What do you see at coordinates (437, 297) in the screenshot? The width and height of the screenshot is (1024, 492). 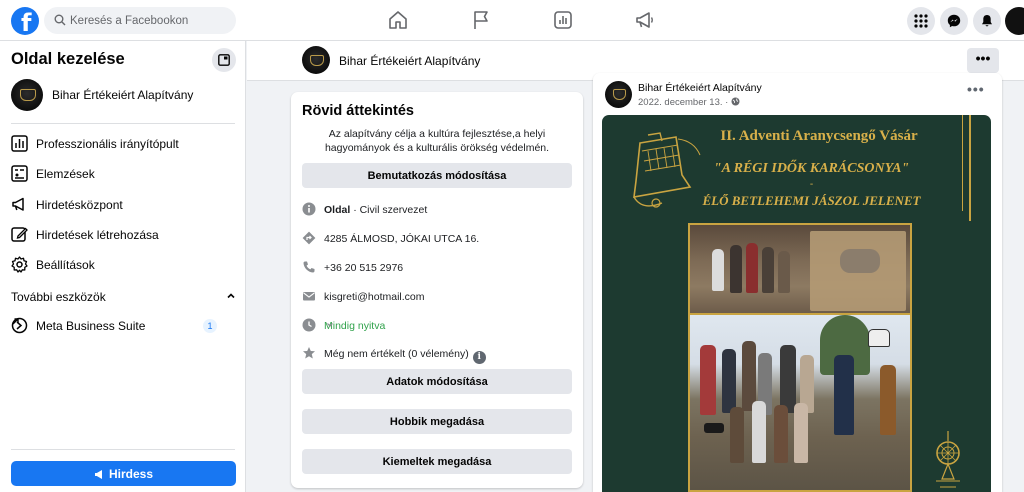 I see `email-row: kisgreti@hotmail.com` at bounding box center [437, 297].